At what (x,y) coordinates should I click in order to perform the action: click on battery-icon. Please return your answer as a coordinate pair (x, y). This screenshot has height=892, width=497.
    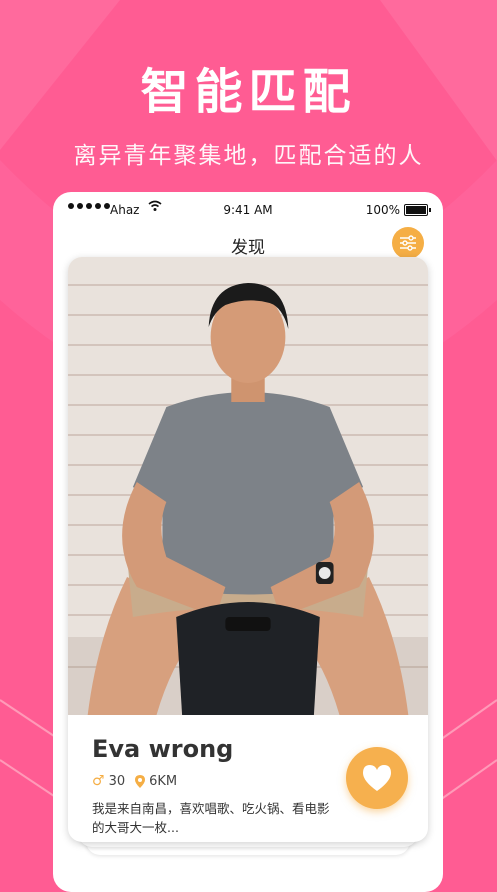
    Looking at the image, I should click on (417, 210).